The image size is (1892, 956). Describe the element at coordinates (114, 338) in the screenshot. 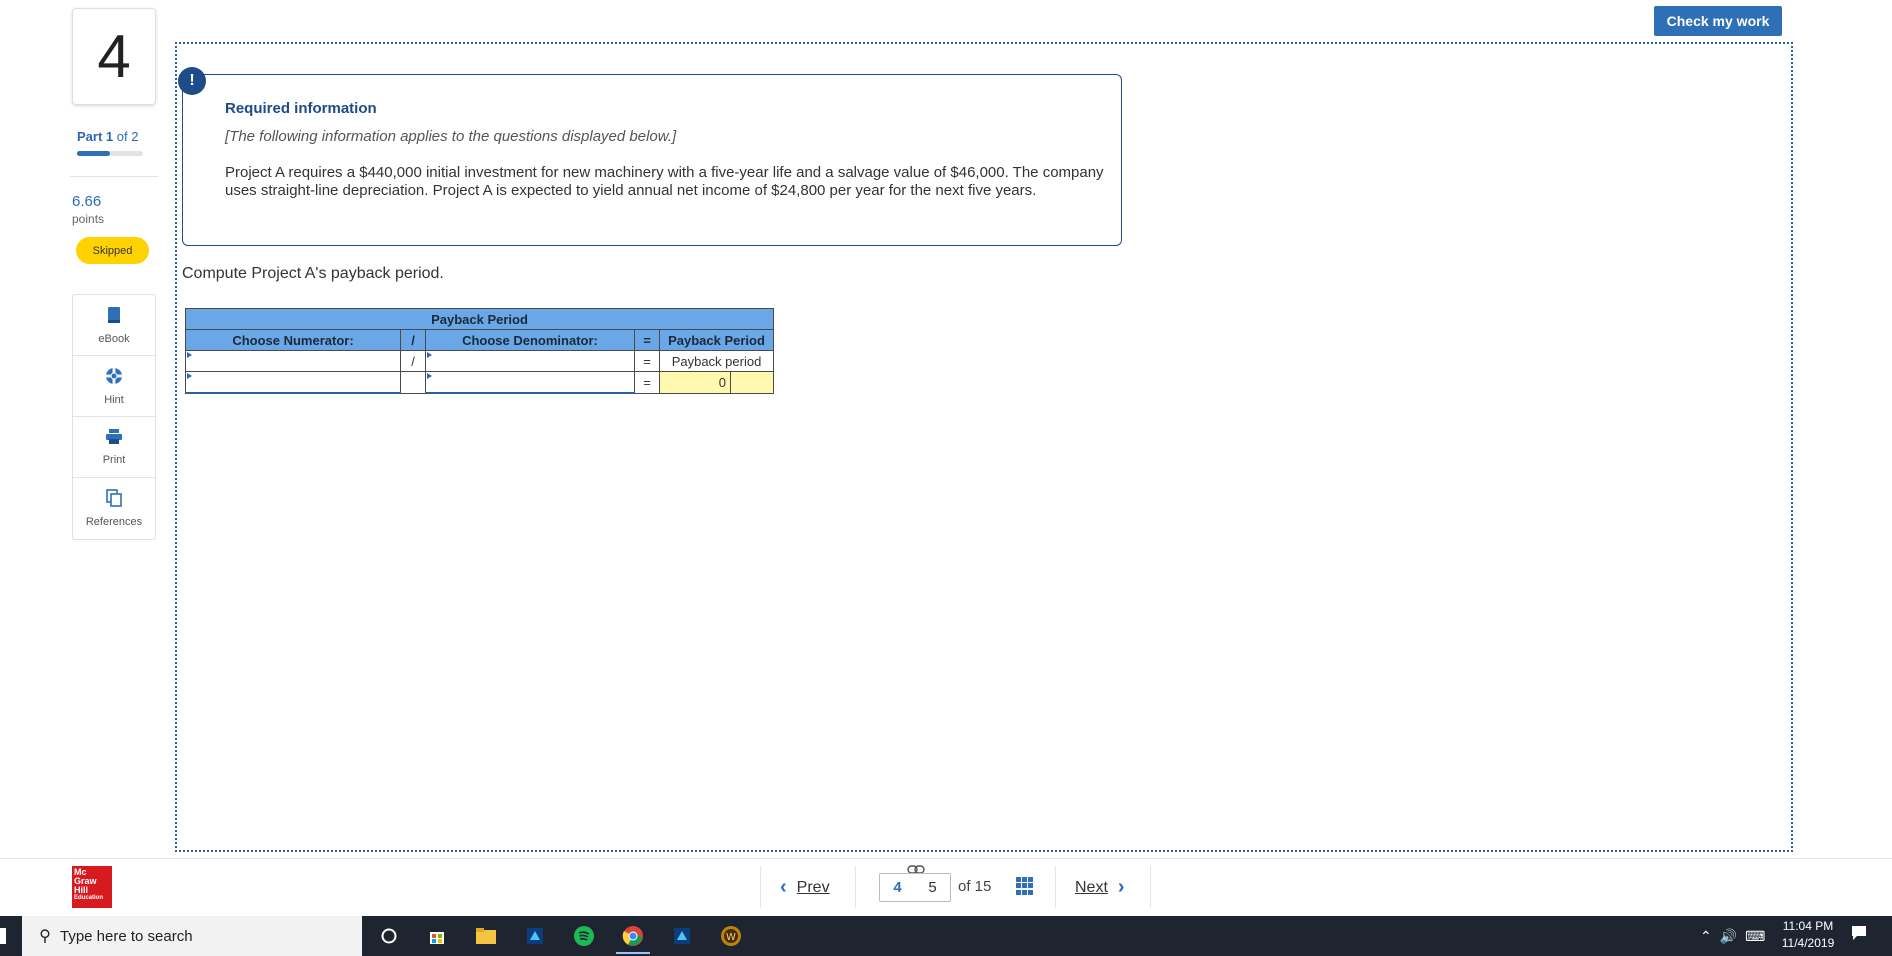

I see `ebook-label: eBook` at that location.